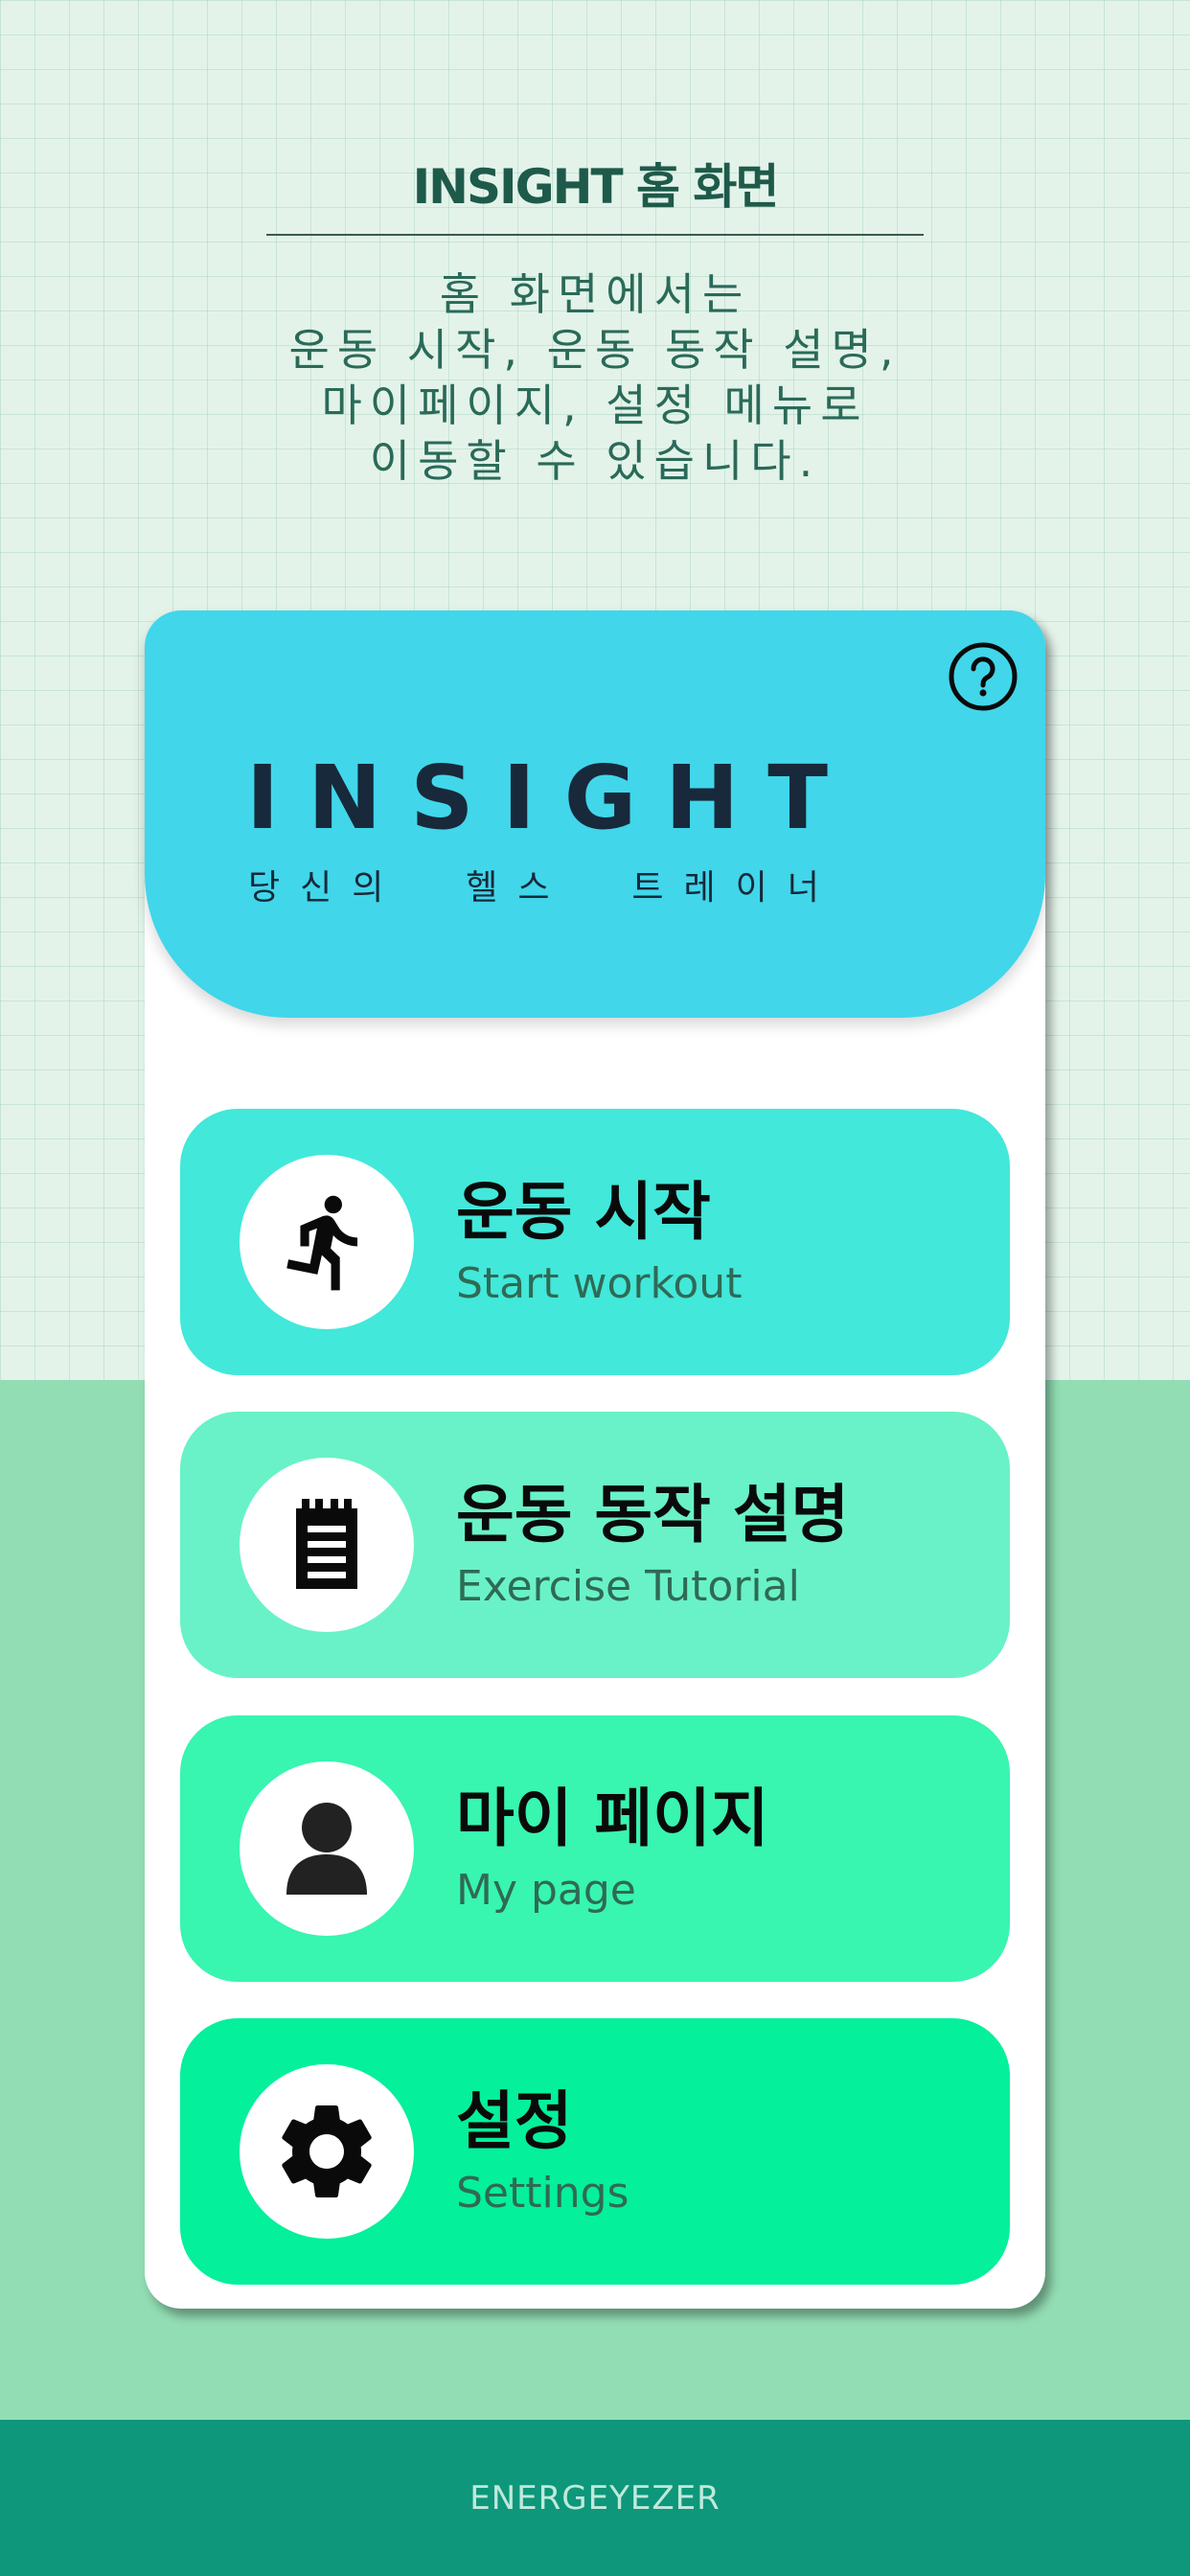  What do you see at coordinates (600, 1283) in the screenshot?
I see `menu-subtitle: Start workout` at bounding box center [600, 1283].